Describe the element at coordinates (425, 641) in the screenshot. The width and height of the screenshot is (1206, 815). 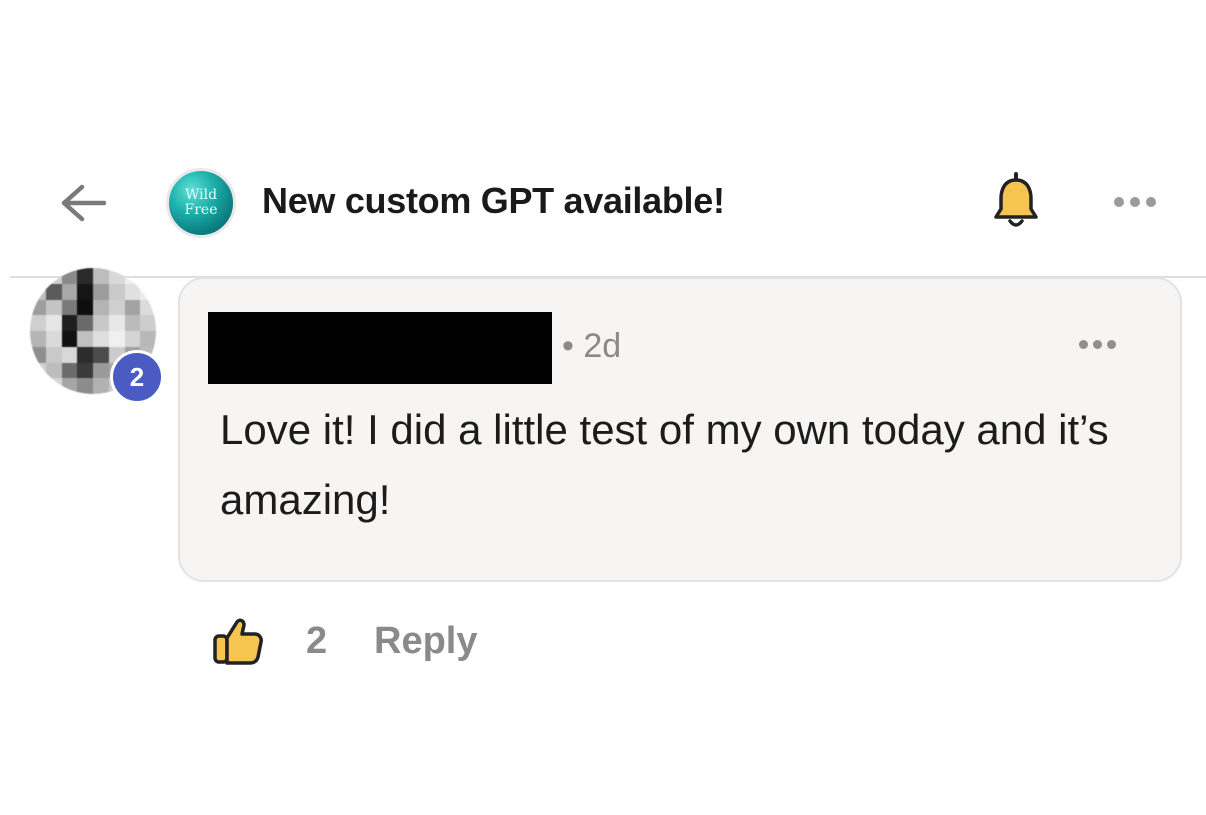
I see `reply-button: Reply` at that location.